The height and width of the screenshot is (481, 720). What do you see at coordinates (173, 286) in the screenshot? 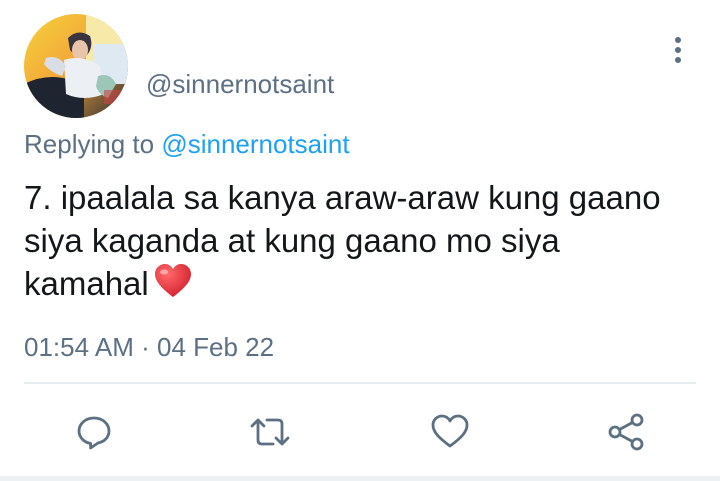
I see `red-heart-emoji-icon` at bounding box center [173, 286].